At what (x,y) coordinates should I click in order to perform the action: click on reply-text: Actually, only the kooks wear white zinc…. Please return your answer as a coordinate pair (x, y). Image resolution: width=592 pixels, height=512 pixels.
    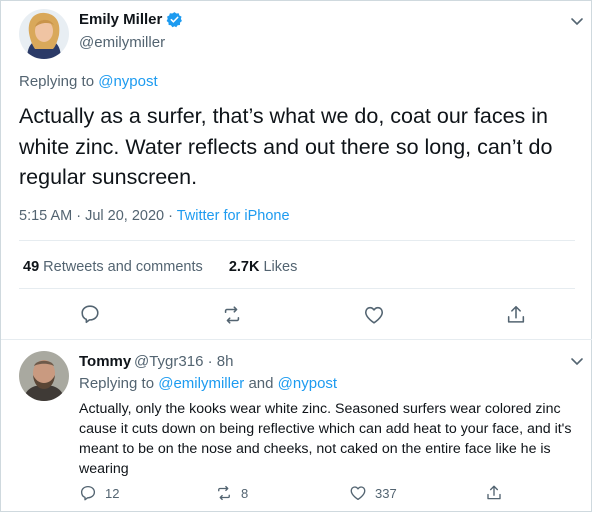
    Looking at the image, I should click on (325, 439).